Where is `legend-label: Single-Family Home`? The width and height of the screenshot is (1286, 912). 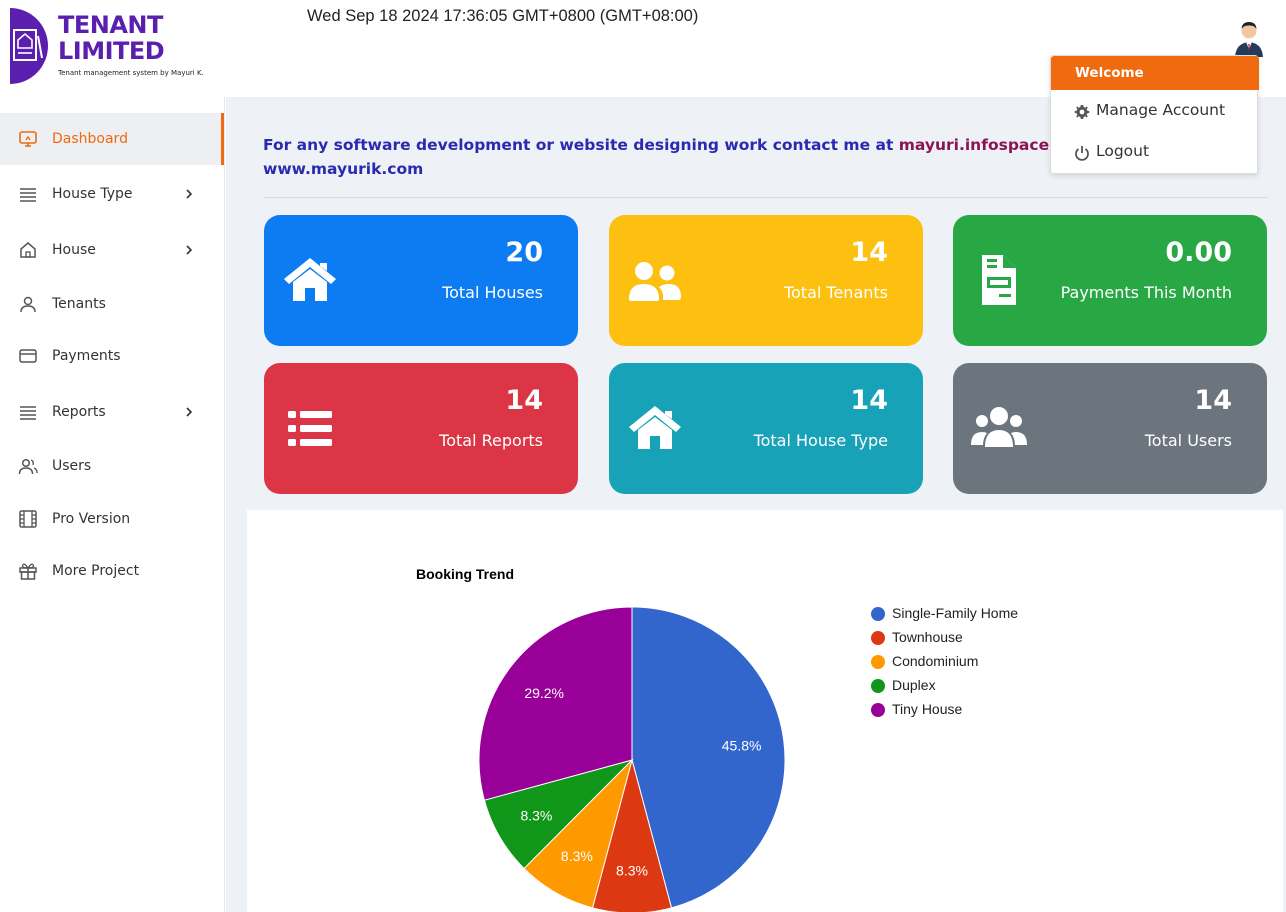 legend-label: Single-Family Home is located at coordinates (955, 613).